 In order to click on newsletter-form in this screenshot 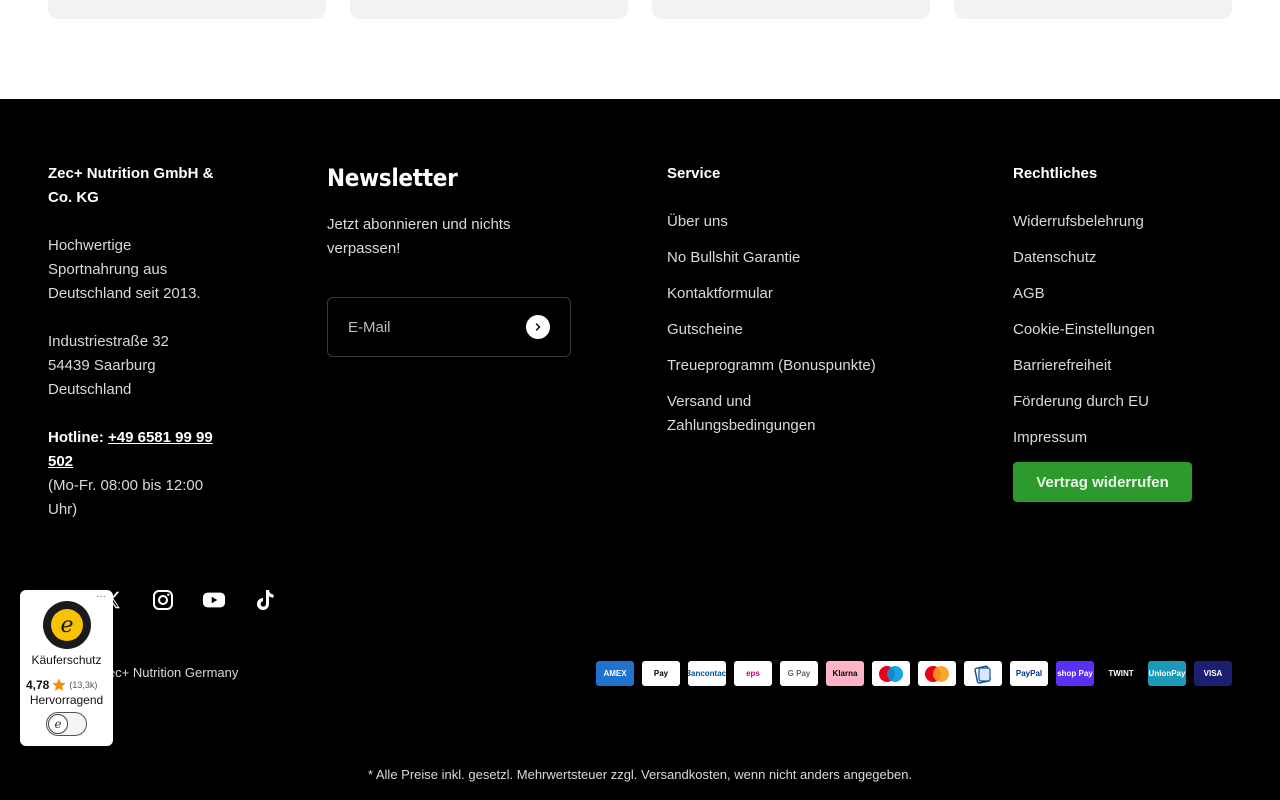, I will do `click(449, 327)`.